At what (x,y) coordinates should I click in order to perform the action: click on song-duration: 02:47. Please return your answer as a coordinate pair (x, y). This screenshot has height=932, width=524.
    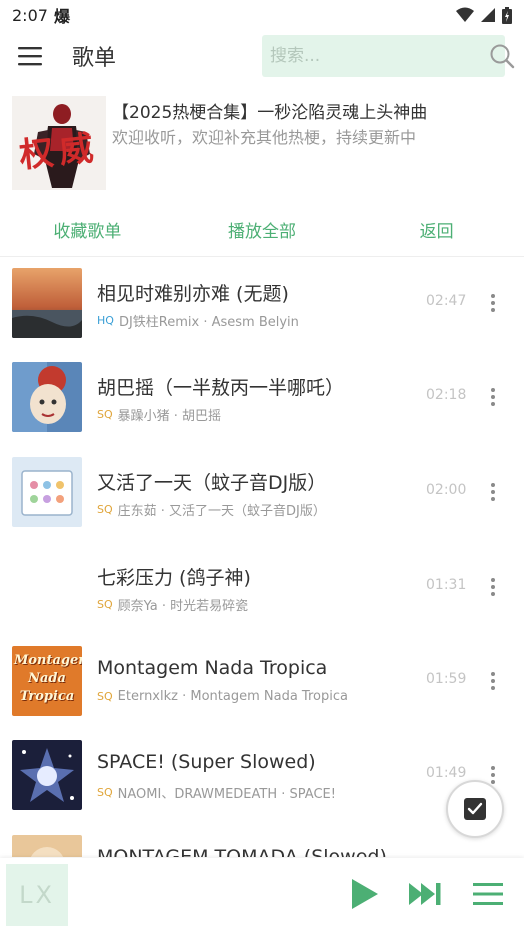
    Looking at the image, I should click on (446, 301).